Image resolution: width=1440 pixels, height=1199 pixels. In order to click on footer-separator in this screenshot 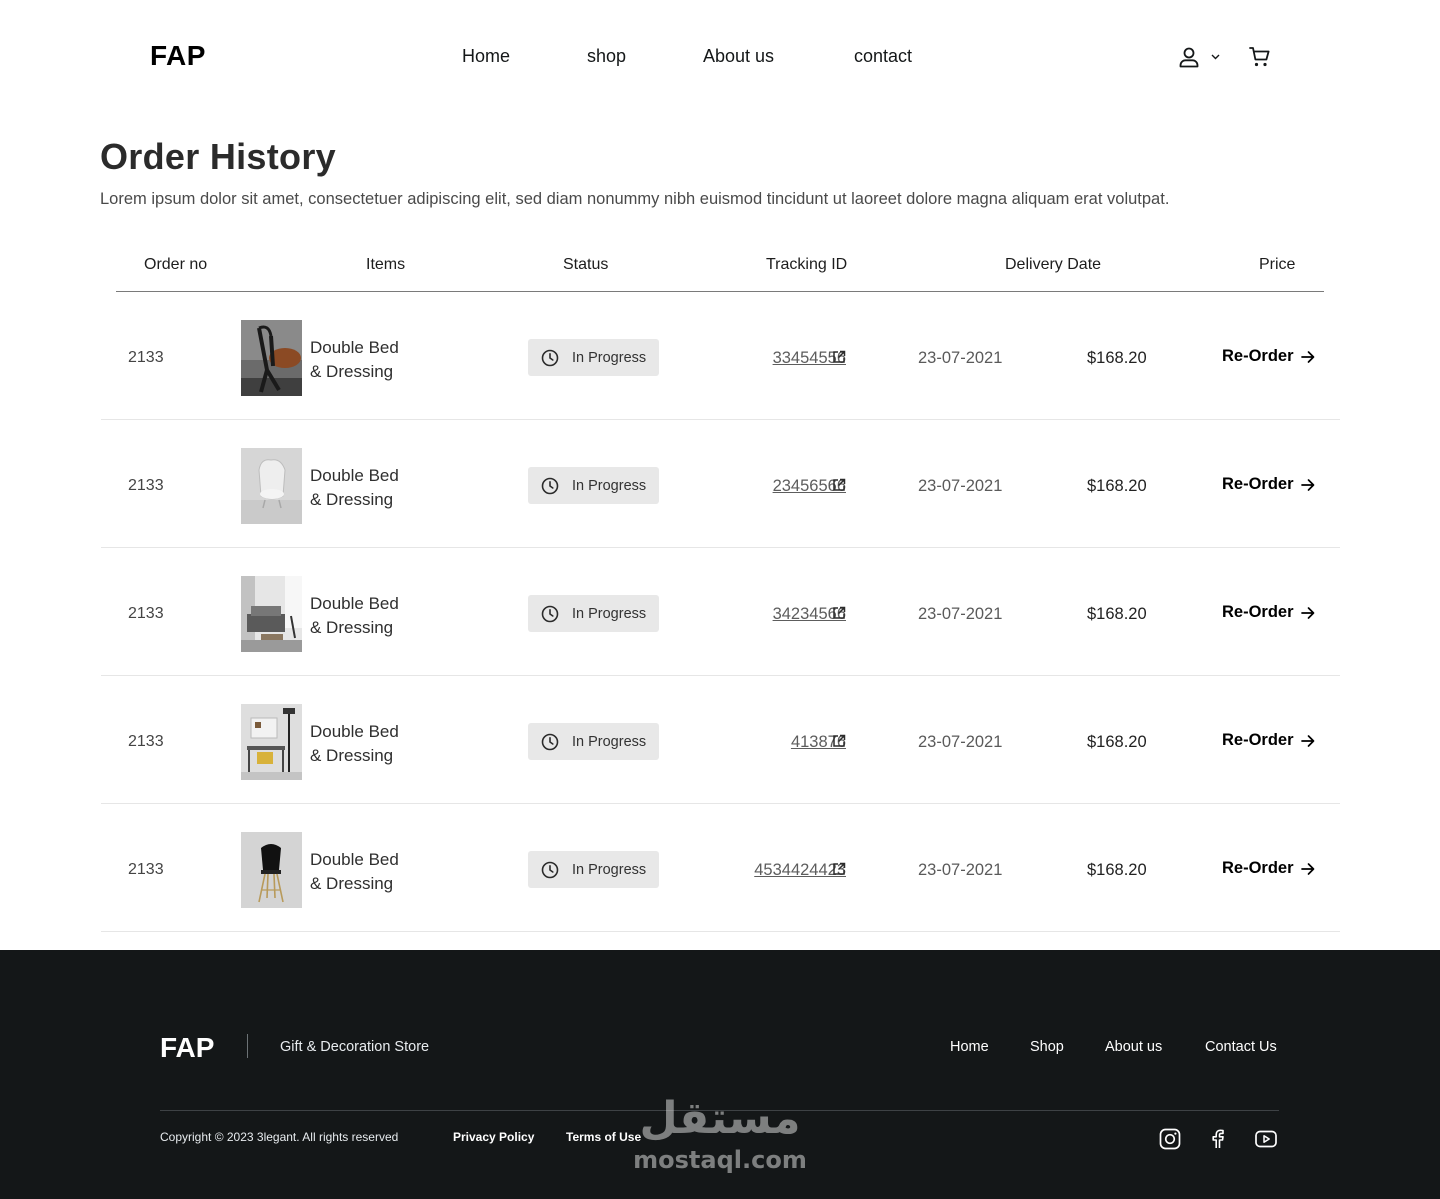, I will do `click(719, 1110)`.